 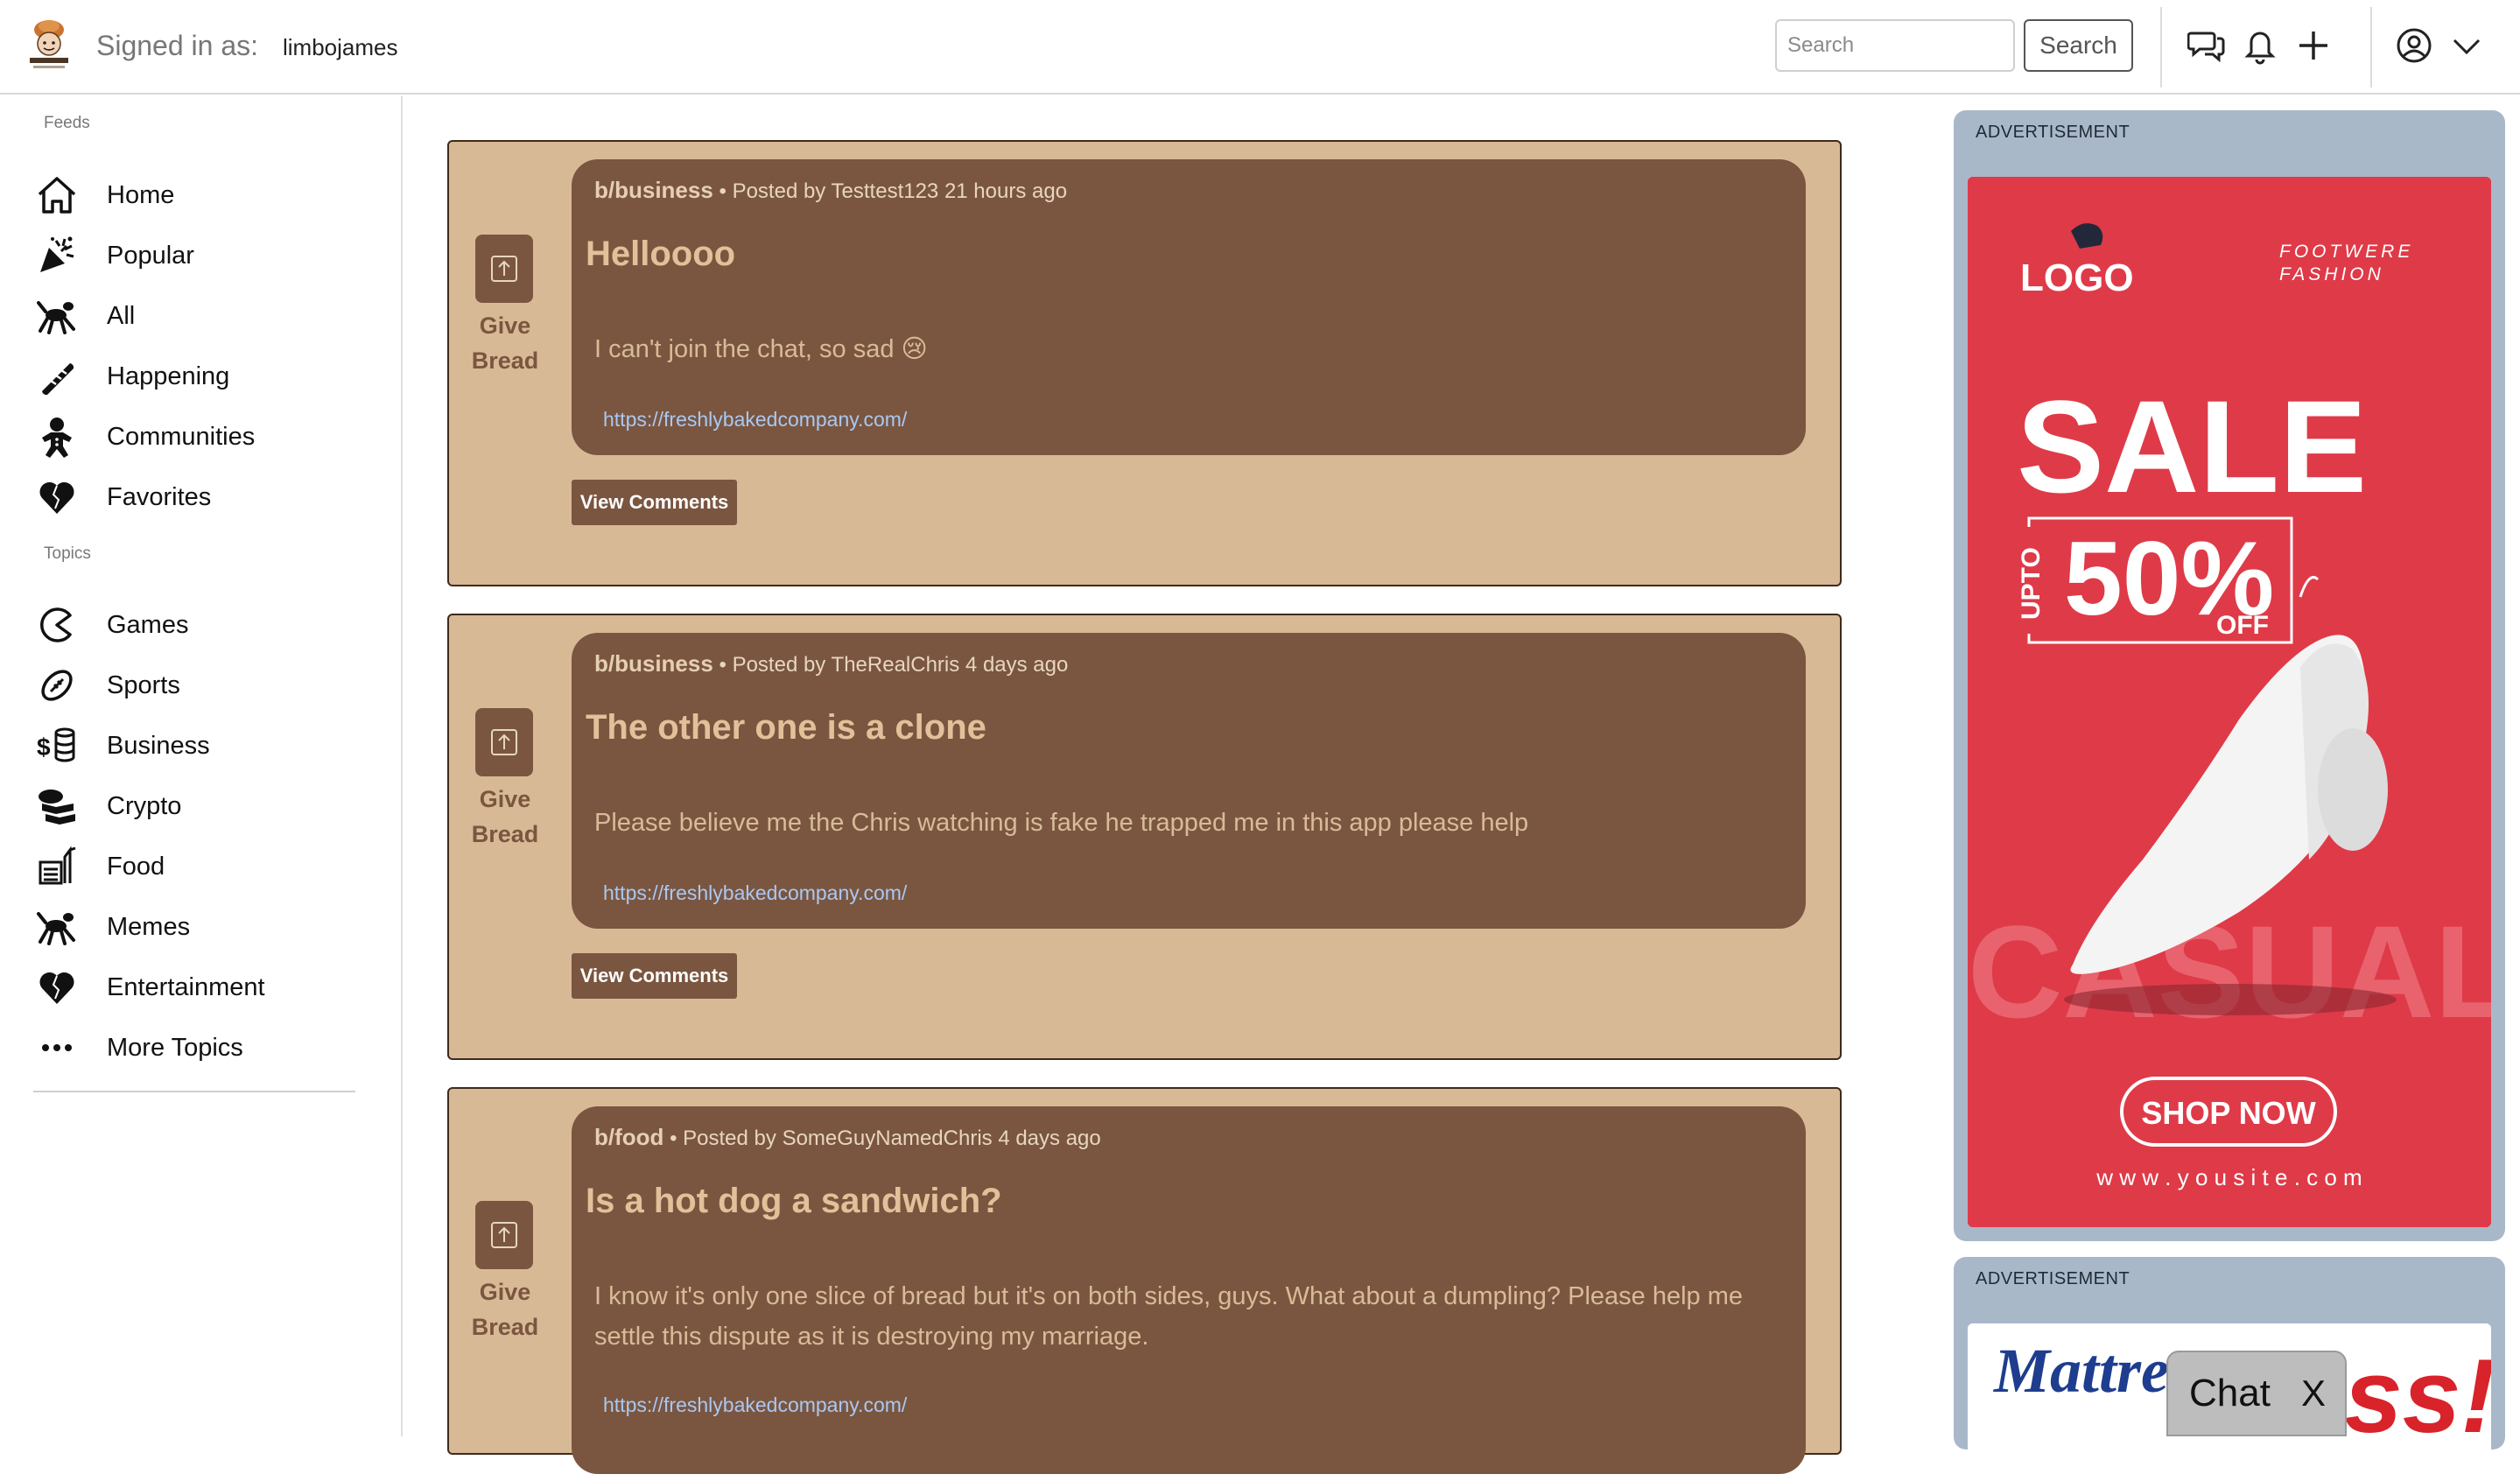 I want to click on upvote-arrow-icon, so click(x=504, y=742).